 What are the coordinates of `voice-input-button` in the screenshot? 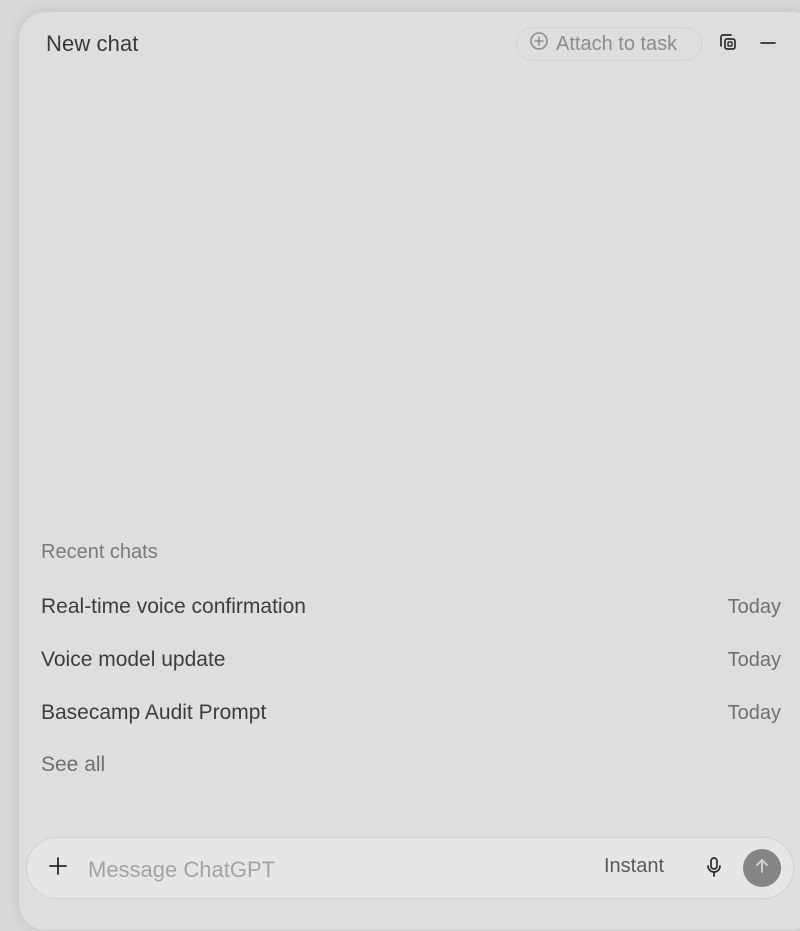 It's located at (714, 869).